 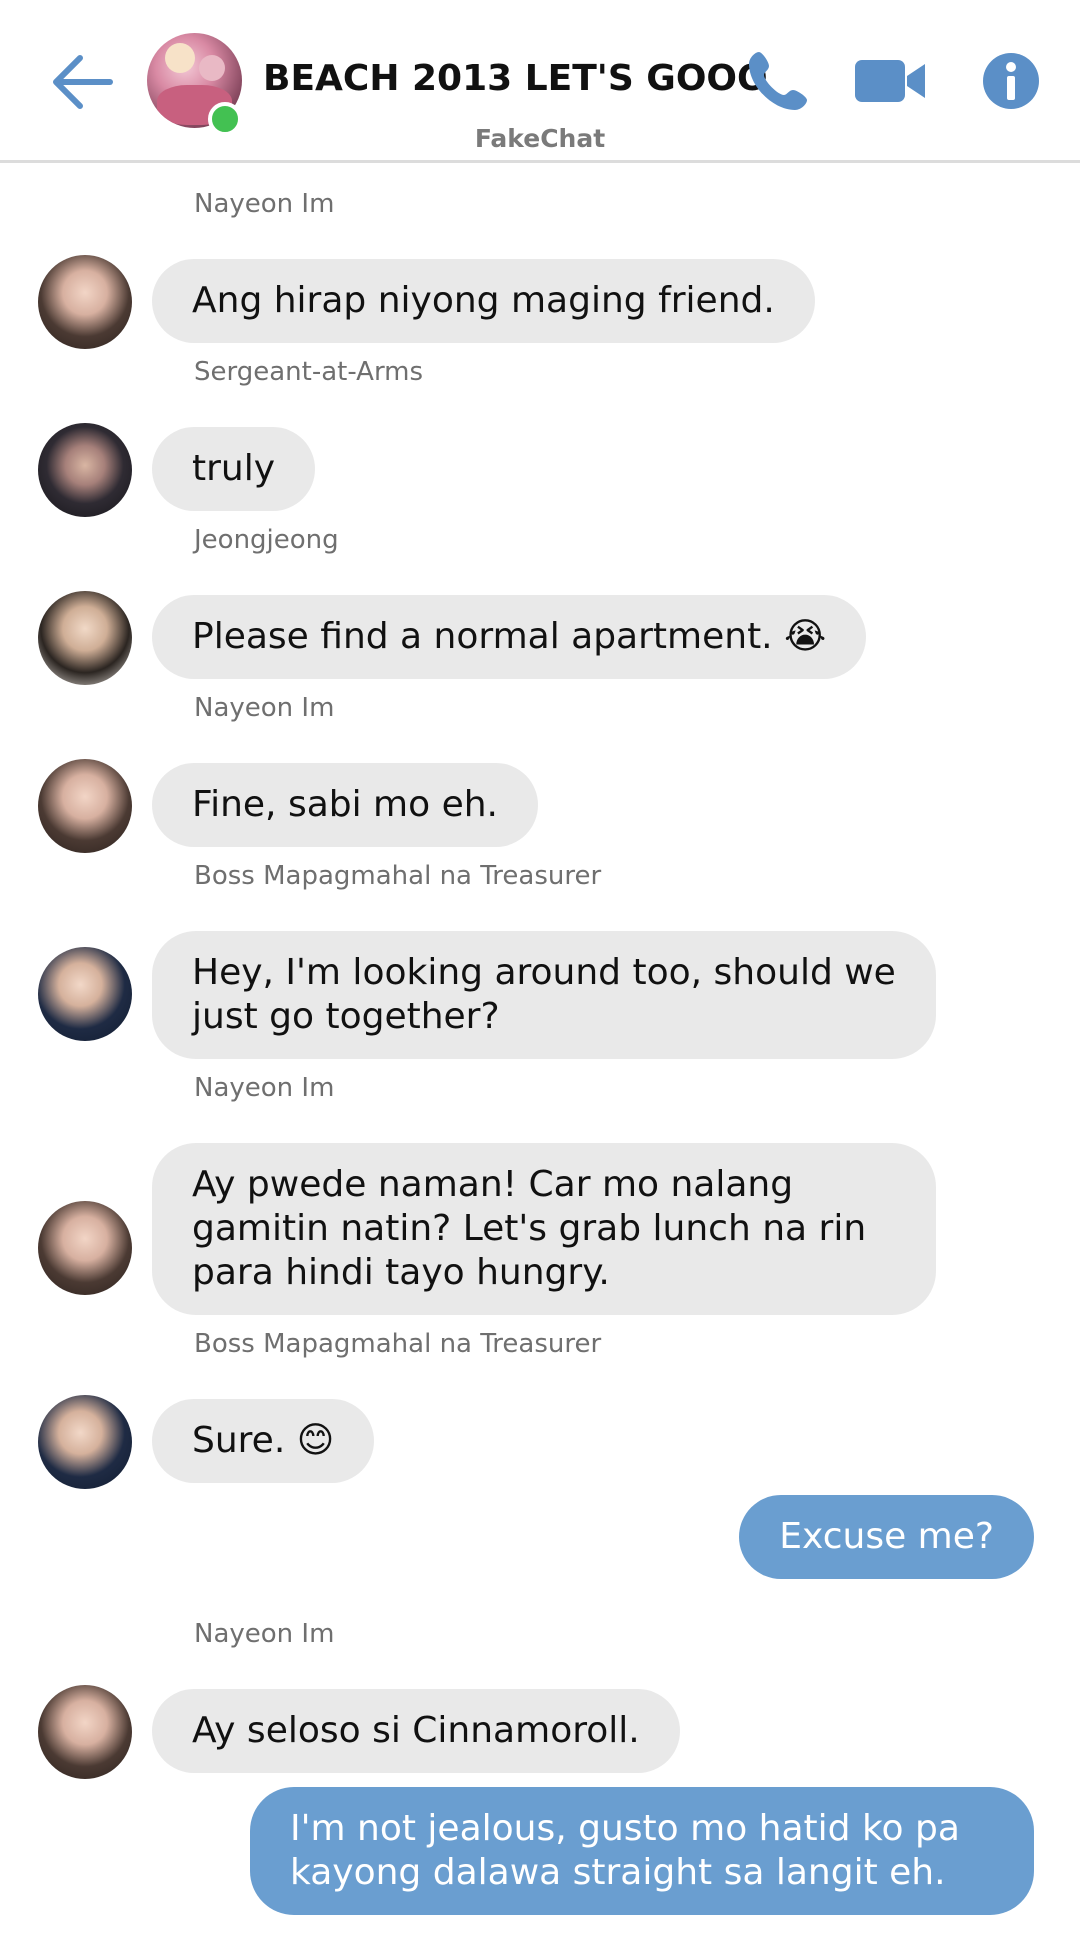 I want to click on arrow-left-icon, so click(x=83, y=82).